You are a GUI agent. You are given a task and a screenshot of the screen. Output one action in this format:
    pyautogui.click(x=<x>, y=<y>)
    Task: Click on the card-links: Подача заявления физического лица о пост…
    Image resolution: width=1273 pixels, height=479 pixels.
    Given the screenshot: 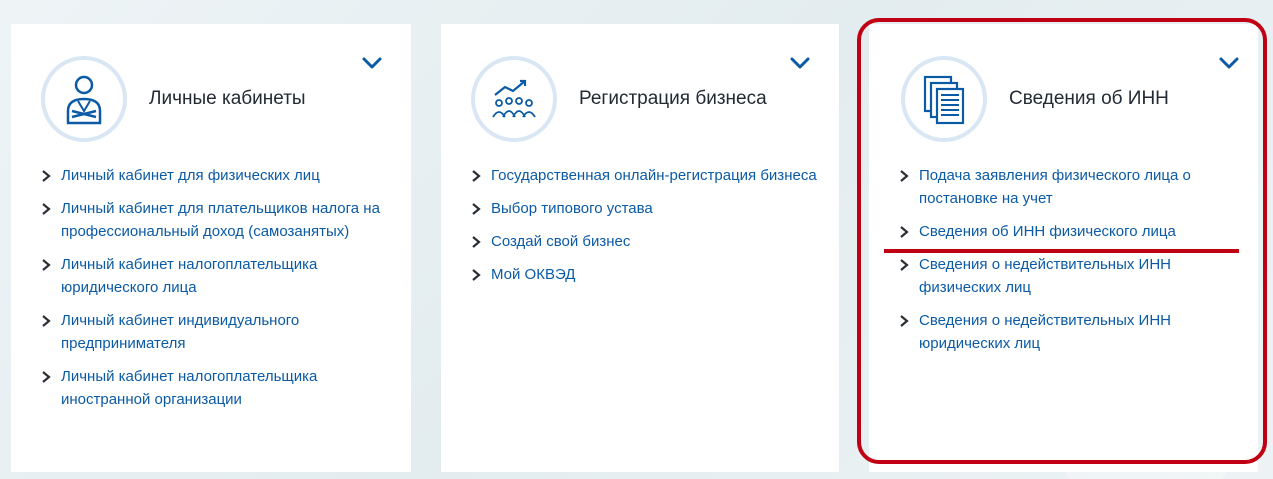 What is the action you would take?
    pyautogui.click(x=1069, y=264)
    